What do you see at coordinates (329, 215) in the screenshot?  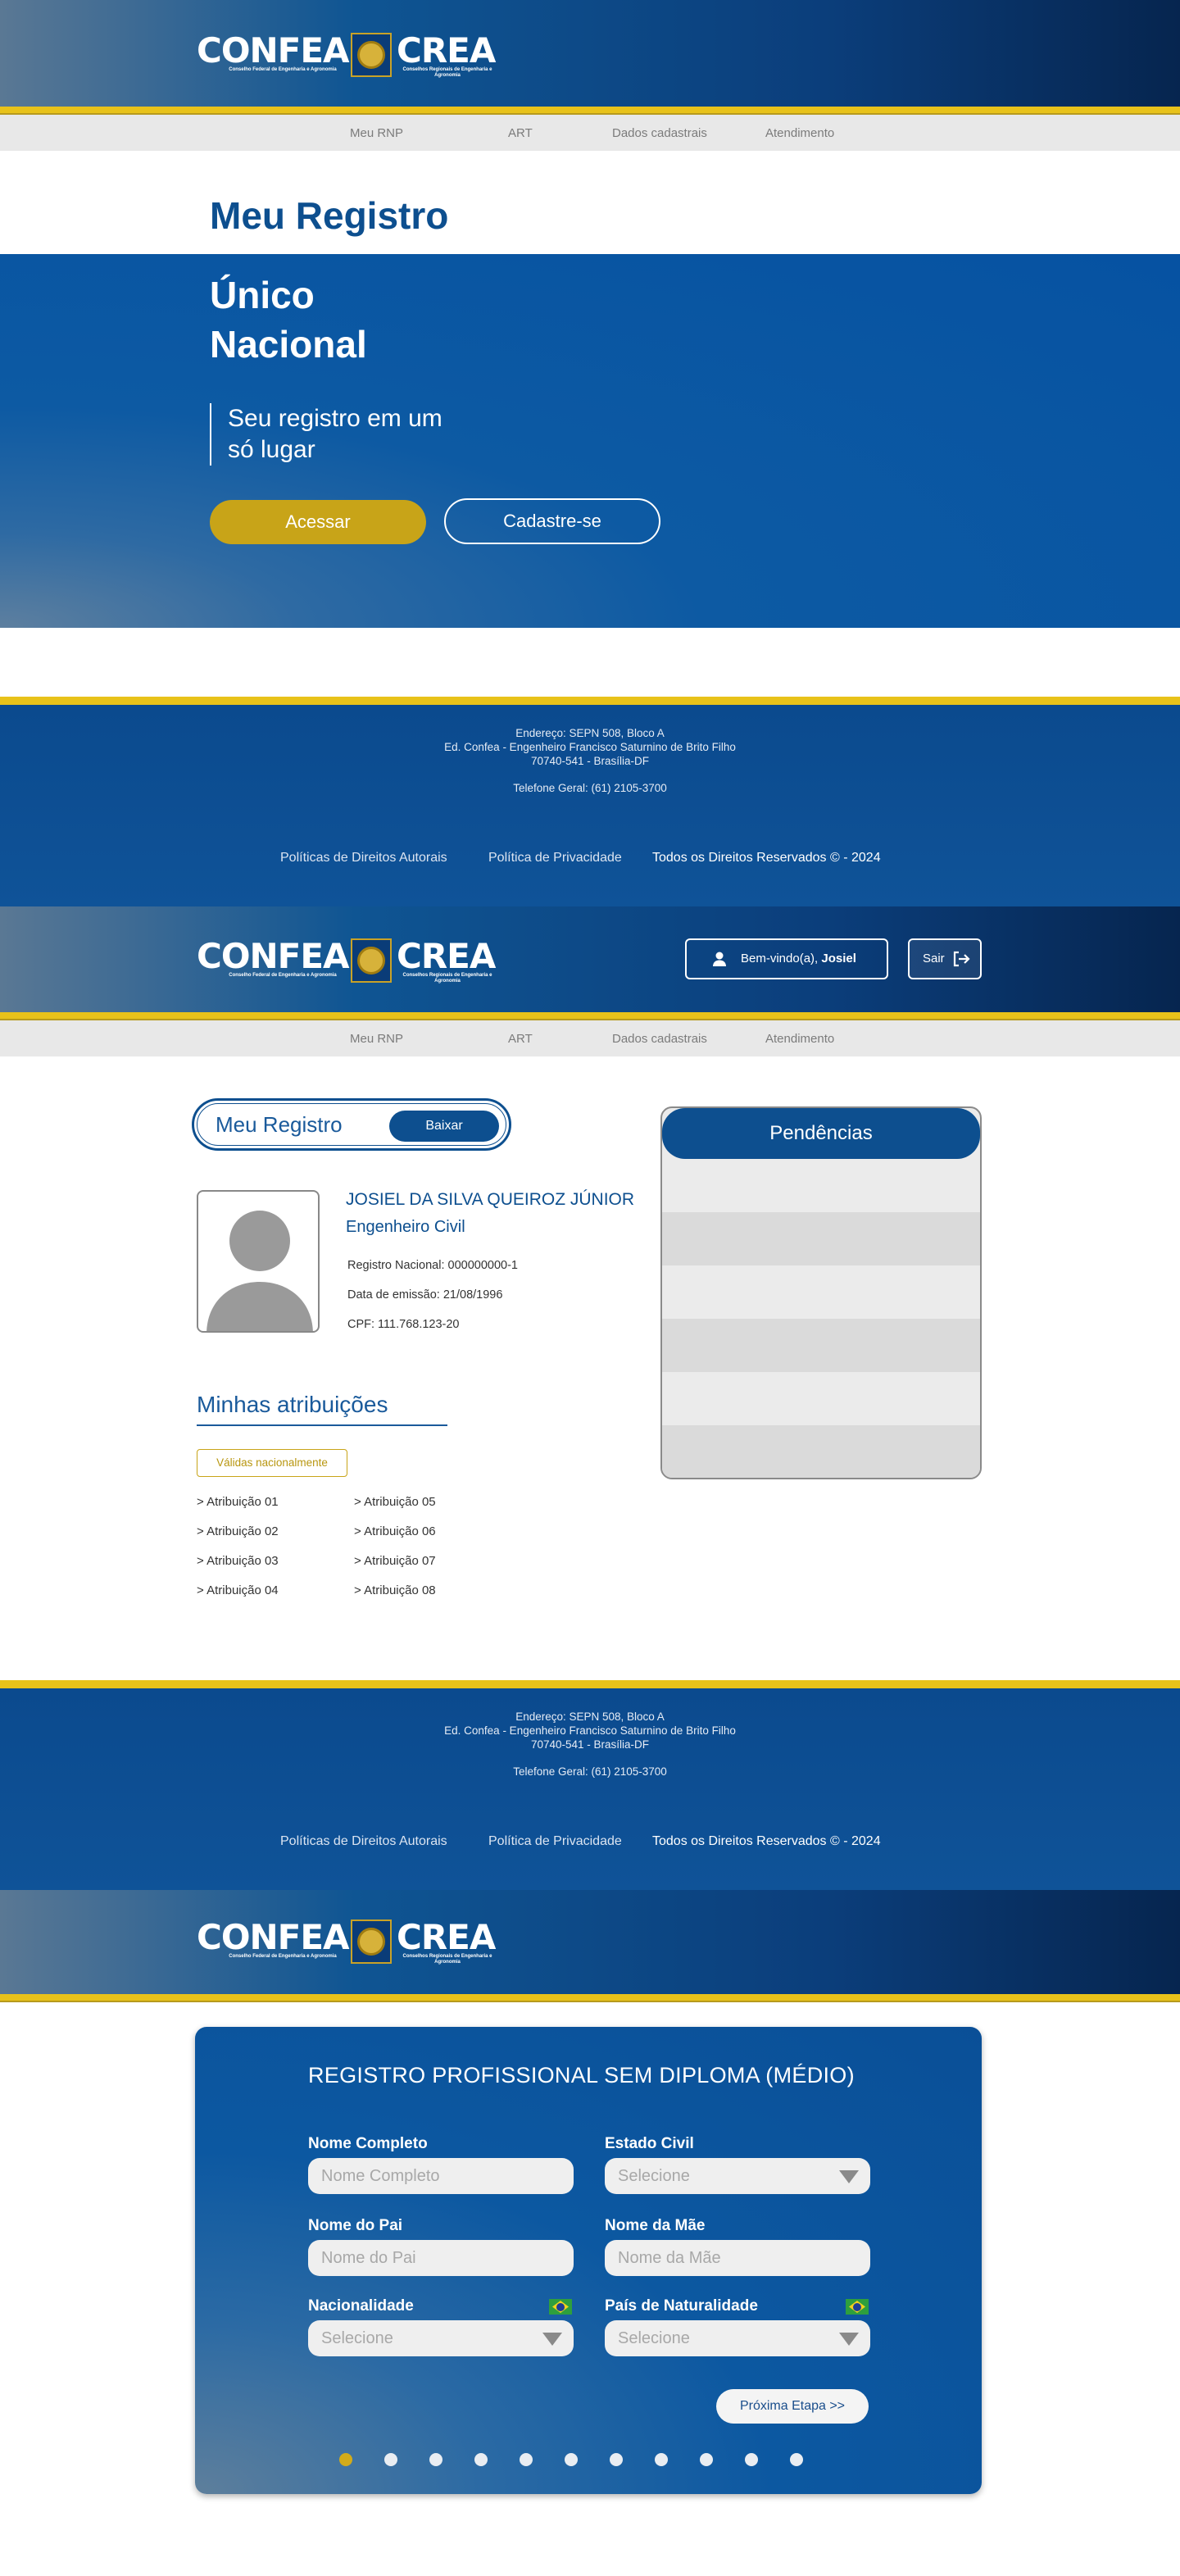 I see `page-title: Meu Registro` at bounding box center [329, 215].